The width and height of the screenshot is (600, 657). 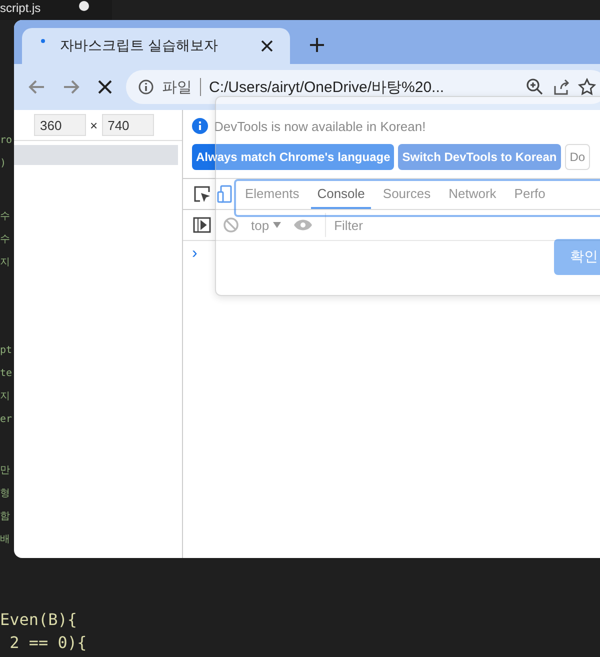 I want to click on code-line: 만, so click(x=5, y=471).